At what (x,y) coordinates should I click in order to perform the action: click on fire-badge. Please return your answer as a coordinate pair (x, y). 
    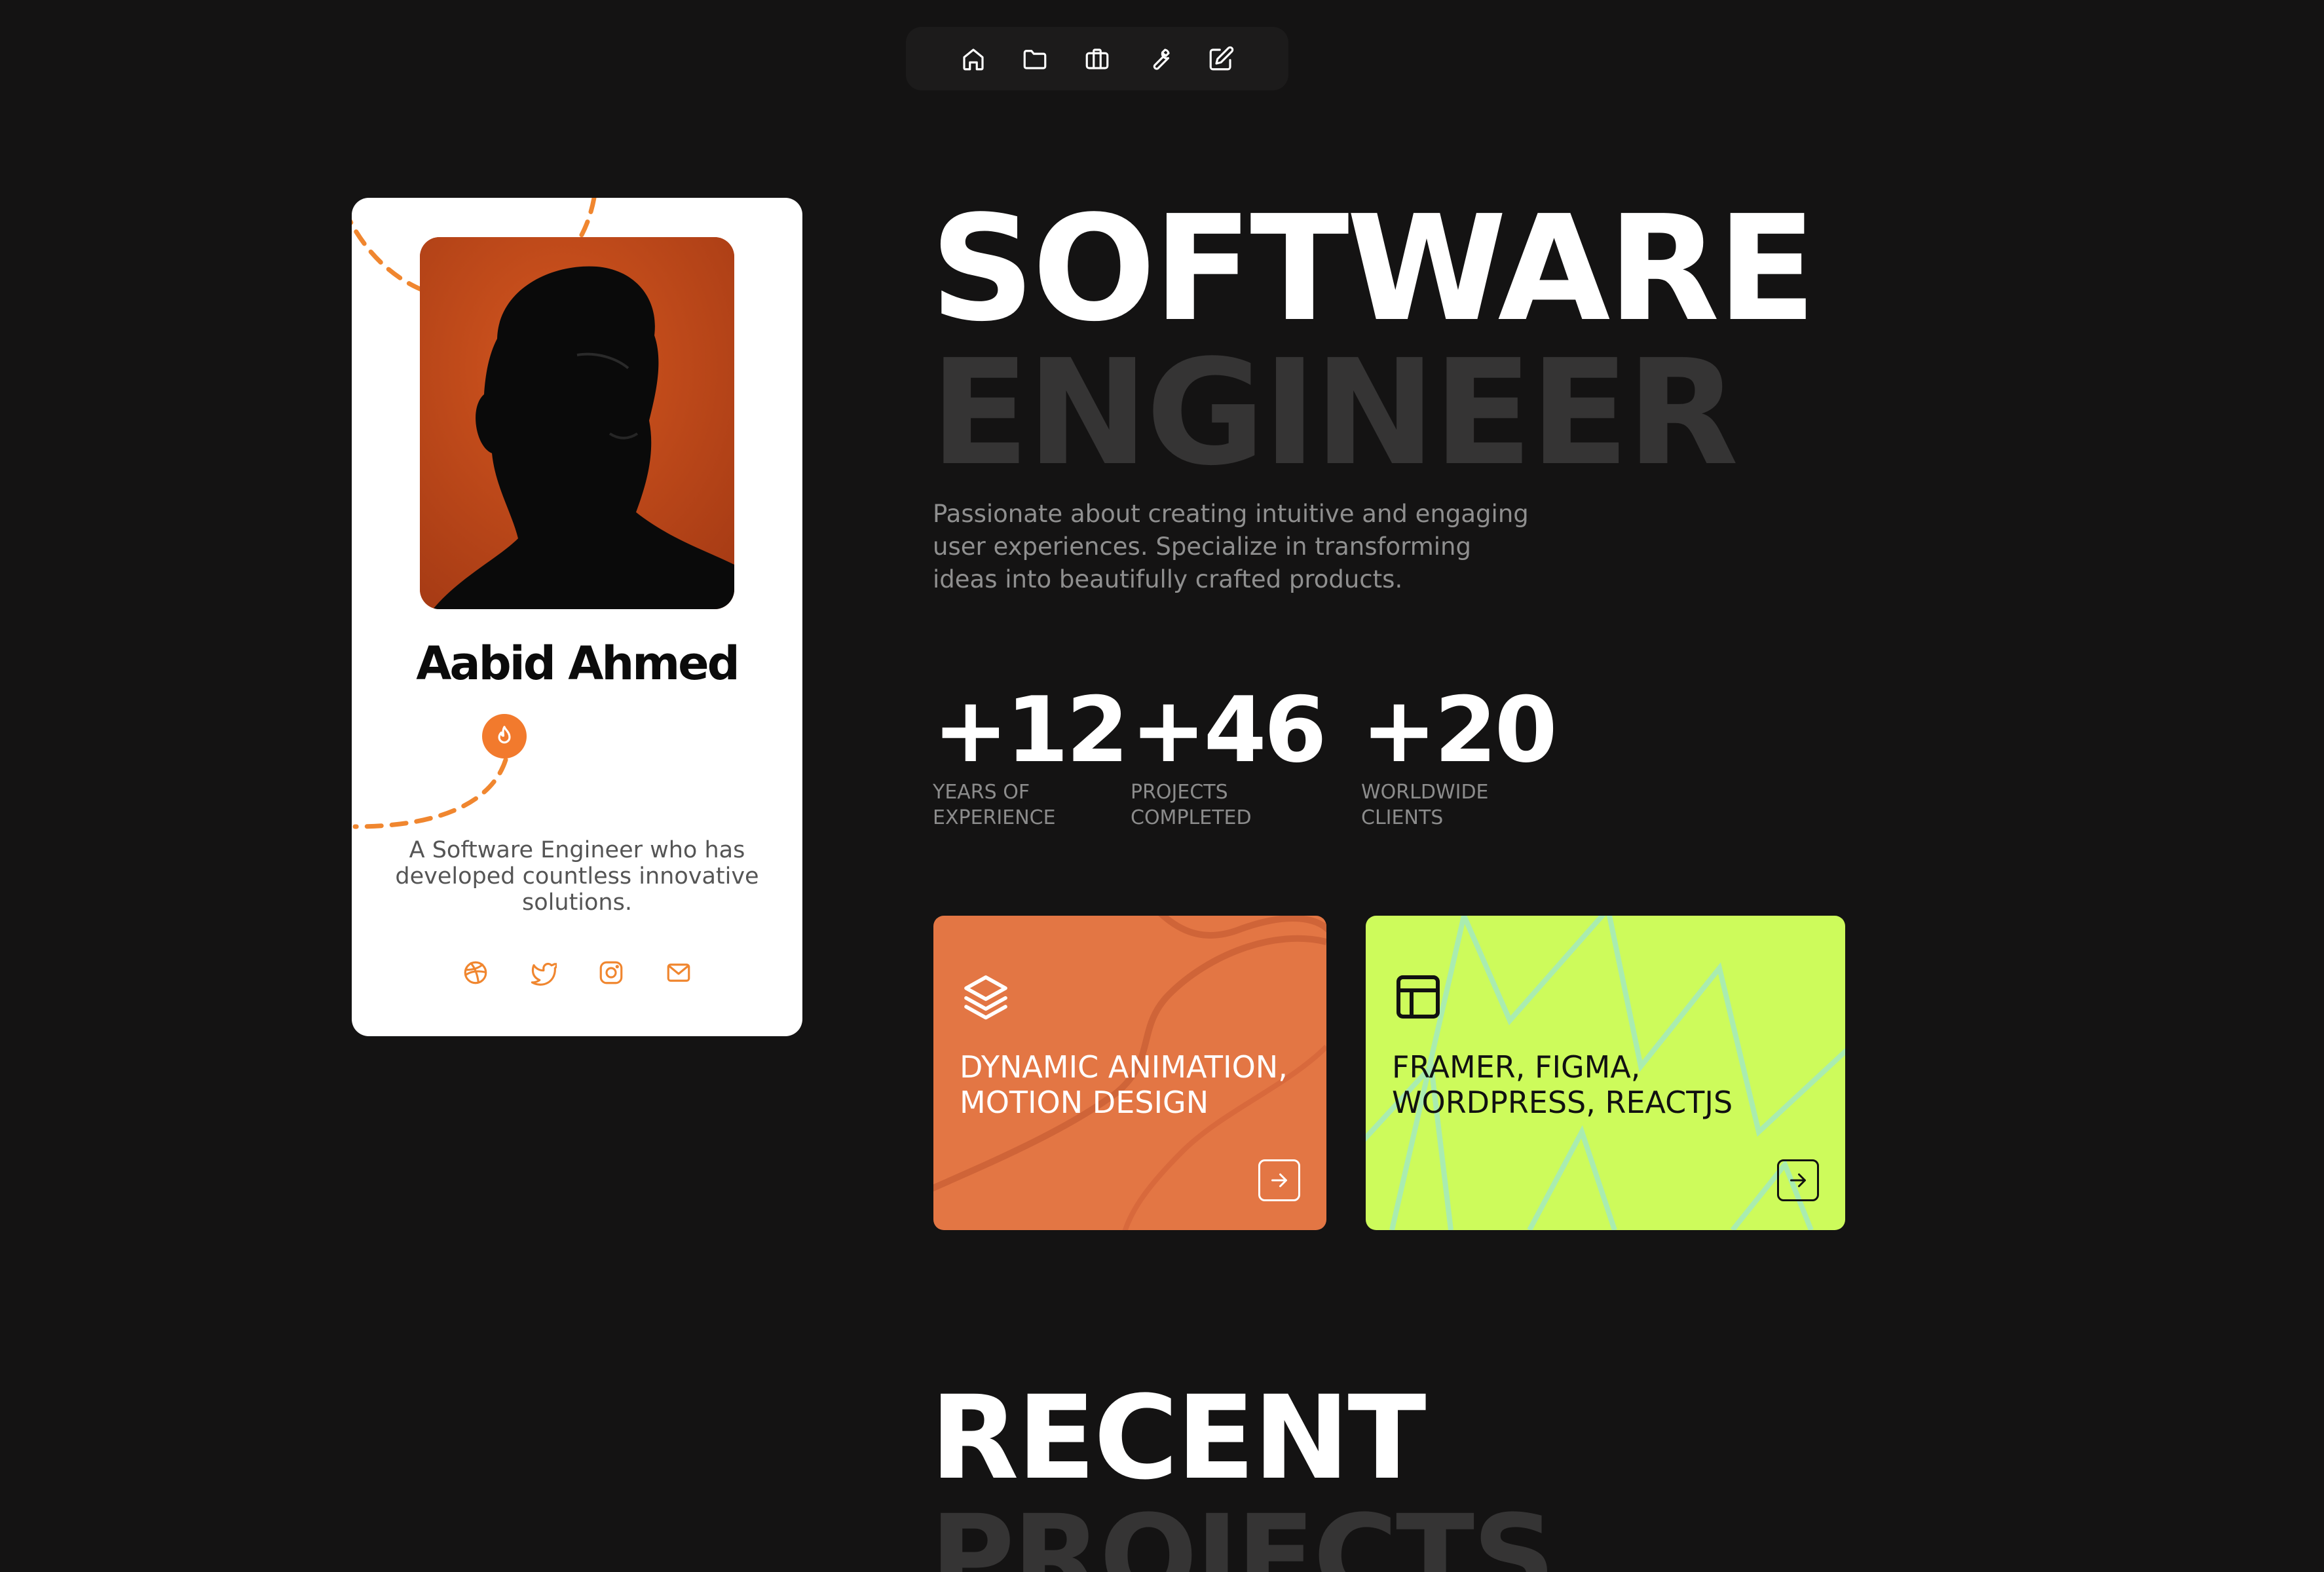
    Looking at the image, I should click on (504, 736).